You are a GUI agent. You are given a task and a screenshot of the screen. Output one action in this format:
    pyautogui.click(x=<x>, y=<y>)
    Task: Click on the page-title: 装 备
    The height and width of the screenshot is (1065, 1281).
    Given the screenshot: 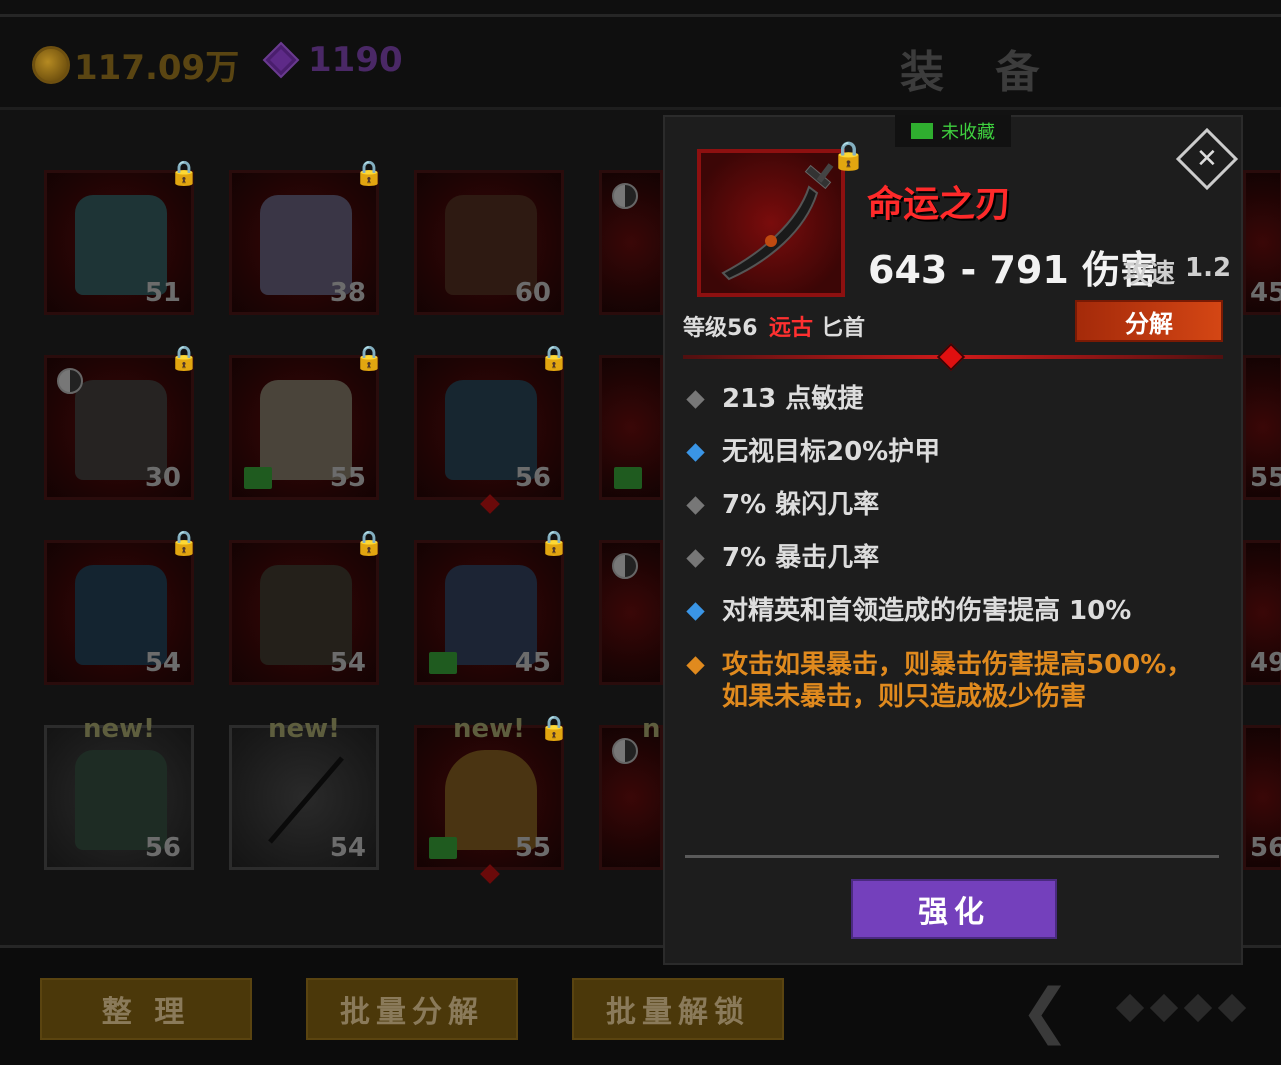 What is the action you would take?
    pyautogui.click(x=979, y=72)
    